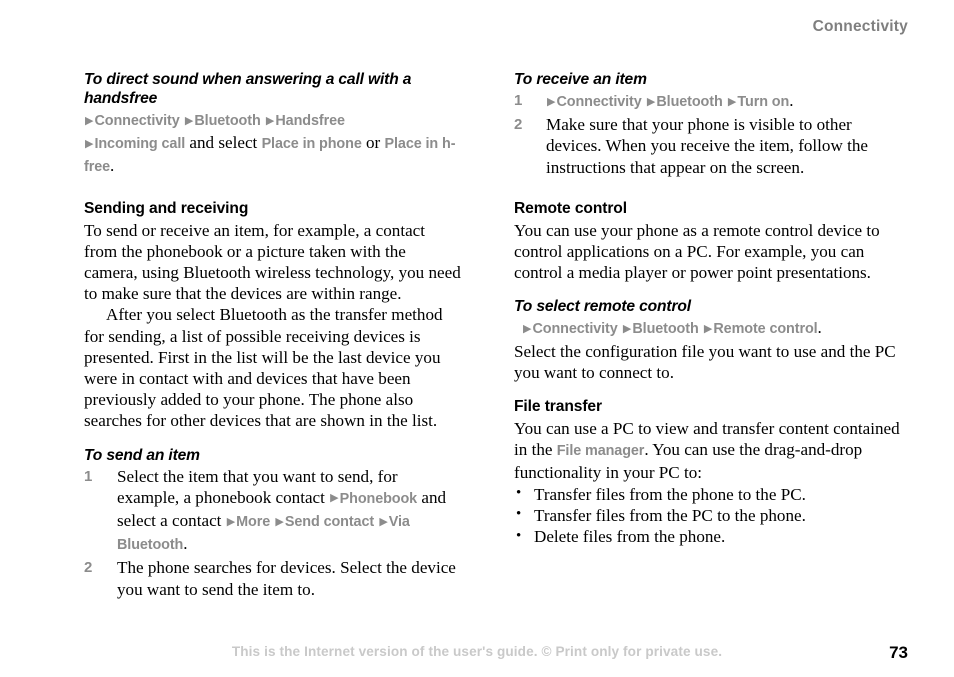 The width and height of the screenshot is (954, 677). Describe the element at coordinates (185, 544) in the screenshot. I see `step-text-c: .` at that location.